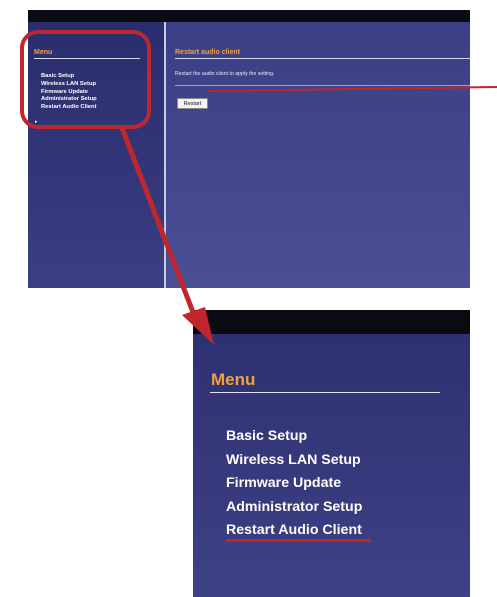 The width and height of the screenshot is (497, 597). Describe the element at coordinates (192, 103) in the screenshot. I see `restart-button: Restart` at that location.